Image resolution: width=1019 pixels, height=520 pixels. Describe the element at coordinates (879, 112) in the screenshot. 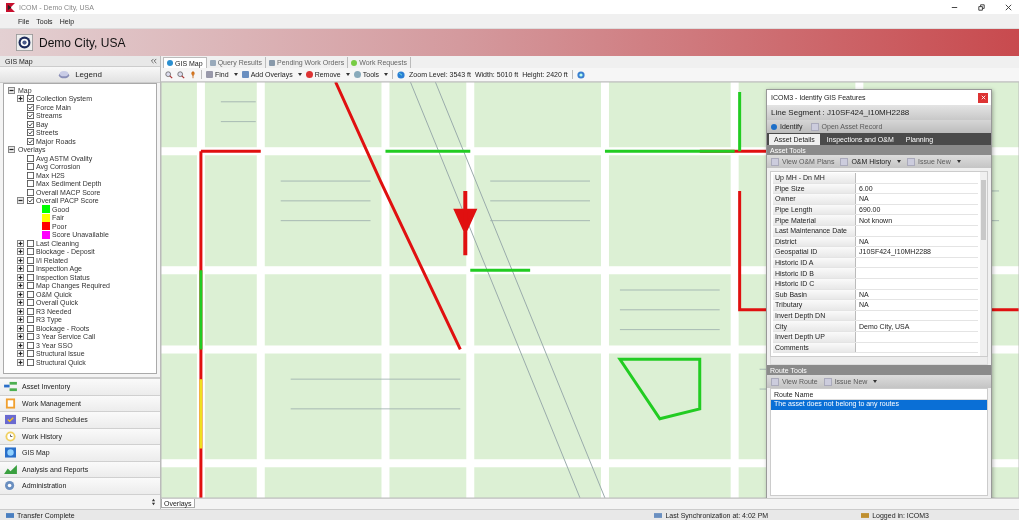

I see `dialog-heading: Line Segment : J10SF424_I10MH2288` at that location.